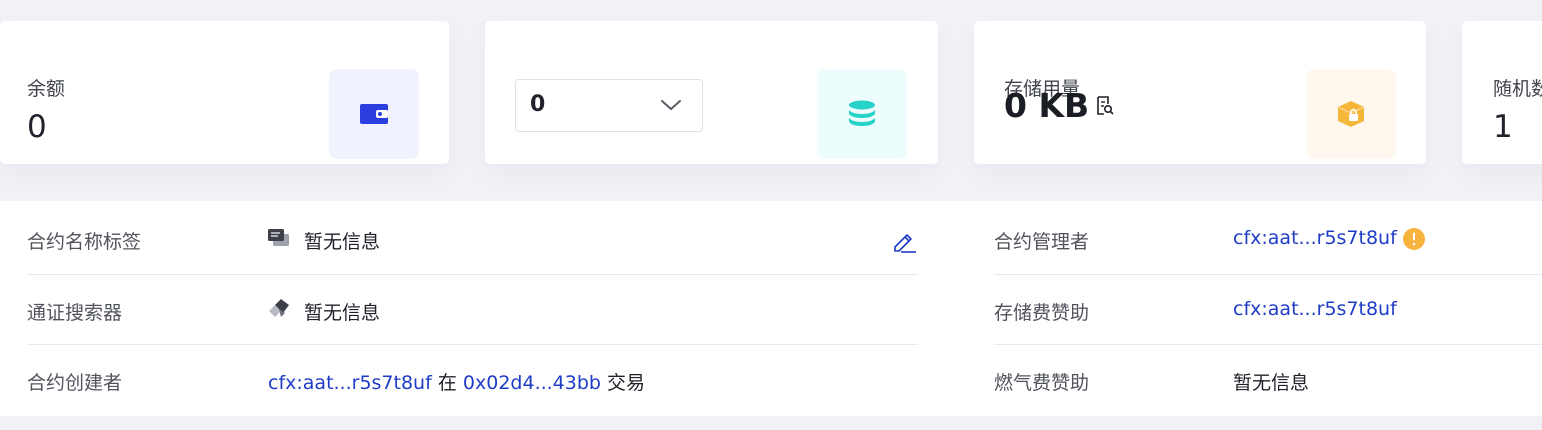  I want to click on token-tracker-icon, so click(279, 308).